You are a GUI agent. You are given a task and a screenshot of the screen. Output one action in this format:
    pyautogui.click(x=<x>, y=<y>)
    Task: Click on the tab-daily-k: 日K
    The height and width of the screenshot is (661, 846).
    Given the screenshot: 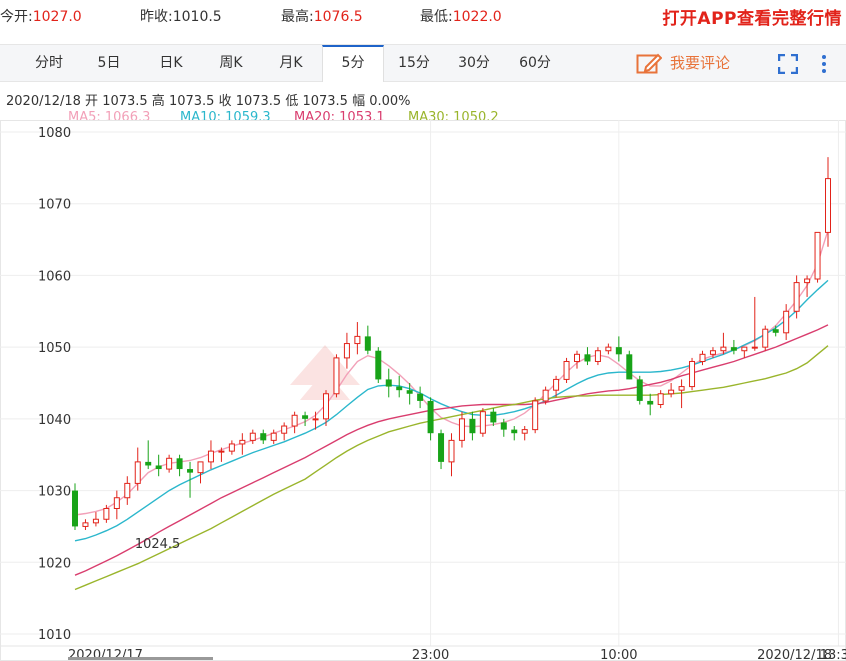 What is the action you would take?
    pyautogui.click(x=171, y=63)
    